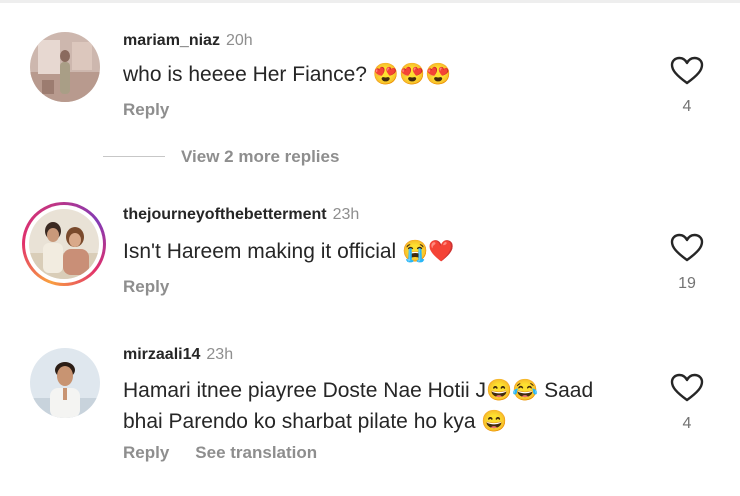 This screenshot has height=496, width=740. I want to click on comment-meta: mirzaali14 23h, so click(178, 355).